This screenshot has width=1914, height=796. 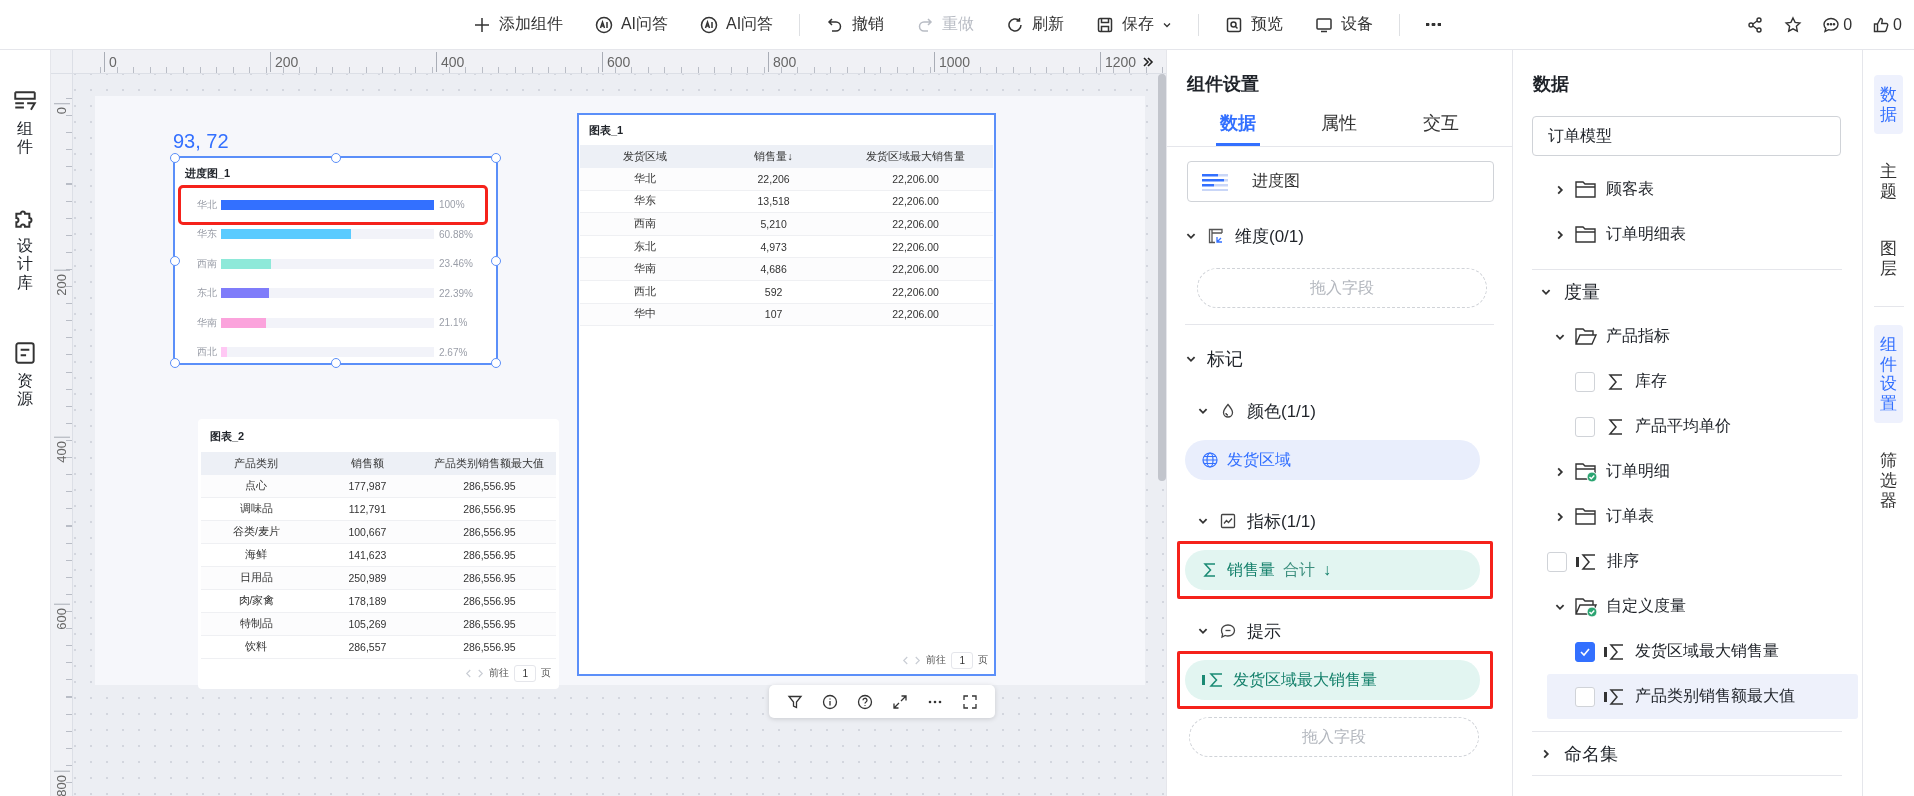 I want to click on tree-item: 订单明细表, so click(x=1687, y=234).